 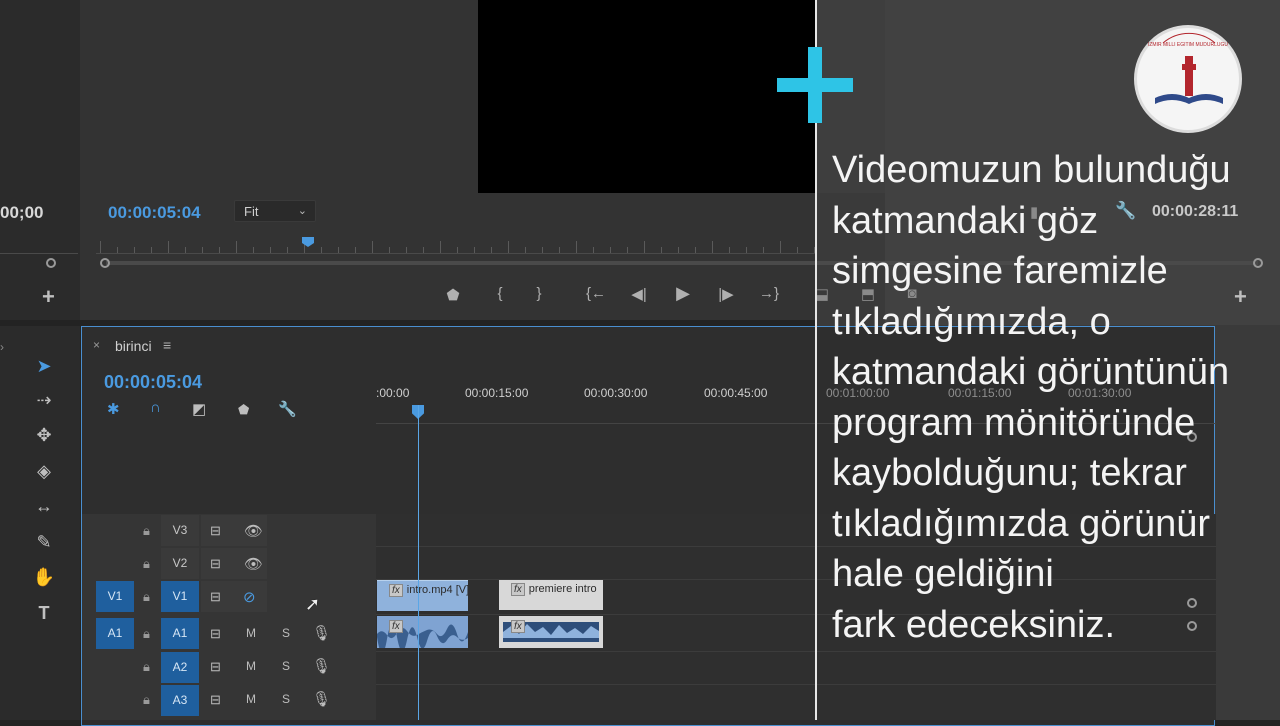 What do you see at coordinates (453, 295) in the screenshot?
I see `add-marker-icon: ⬟` at bounding box center [453, 295].